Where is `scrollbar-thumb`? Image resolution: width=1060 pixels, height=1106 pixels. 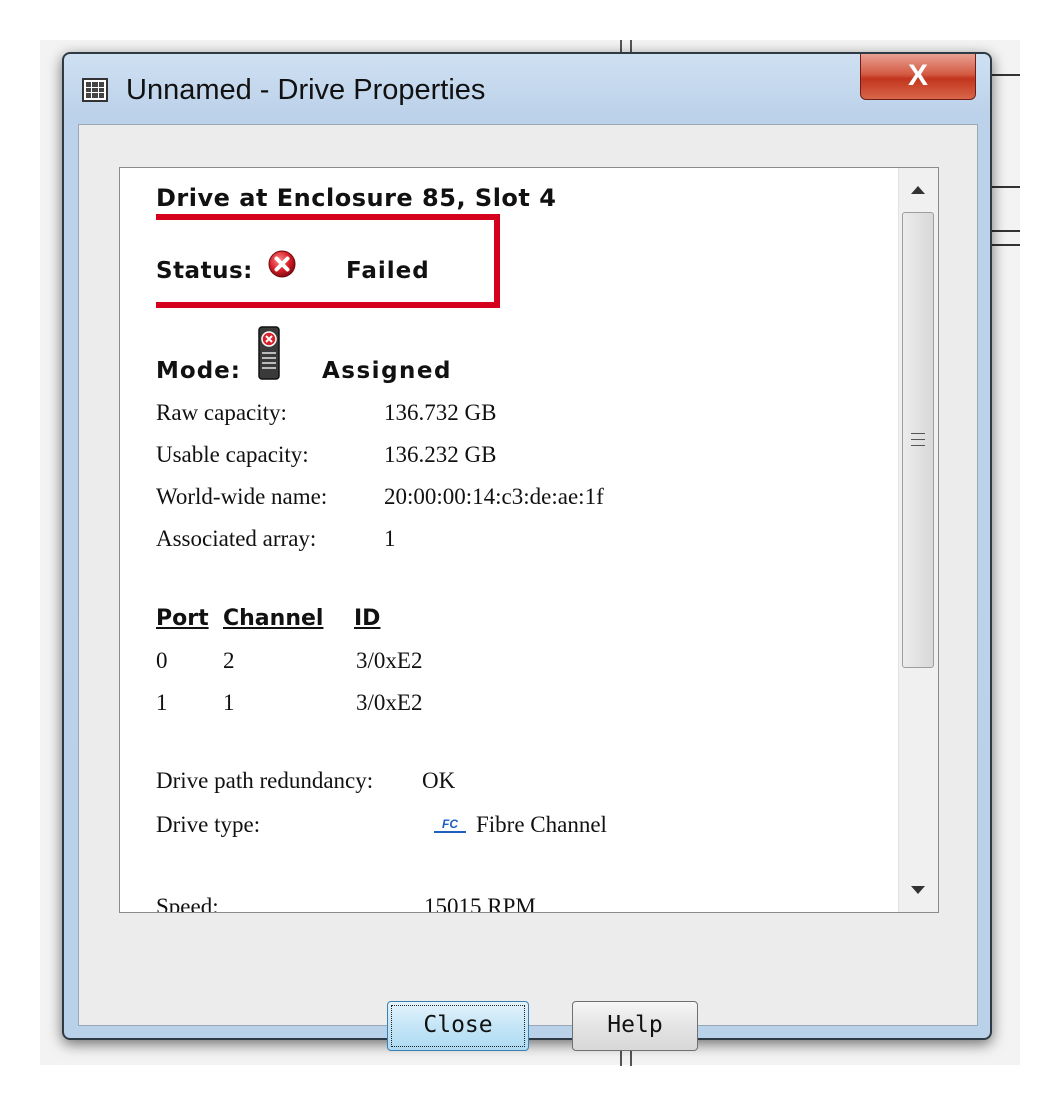 scrollbar-thumb is located at coordinates (918, 440).